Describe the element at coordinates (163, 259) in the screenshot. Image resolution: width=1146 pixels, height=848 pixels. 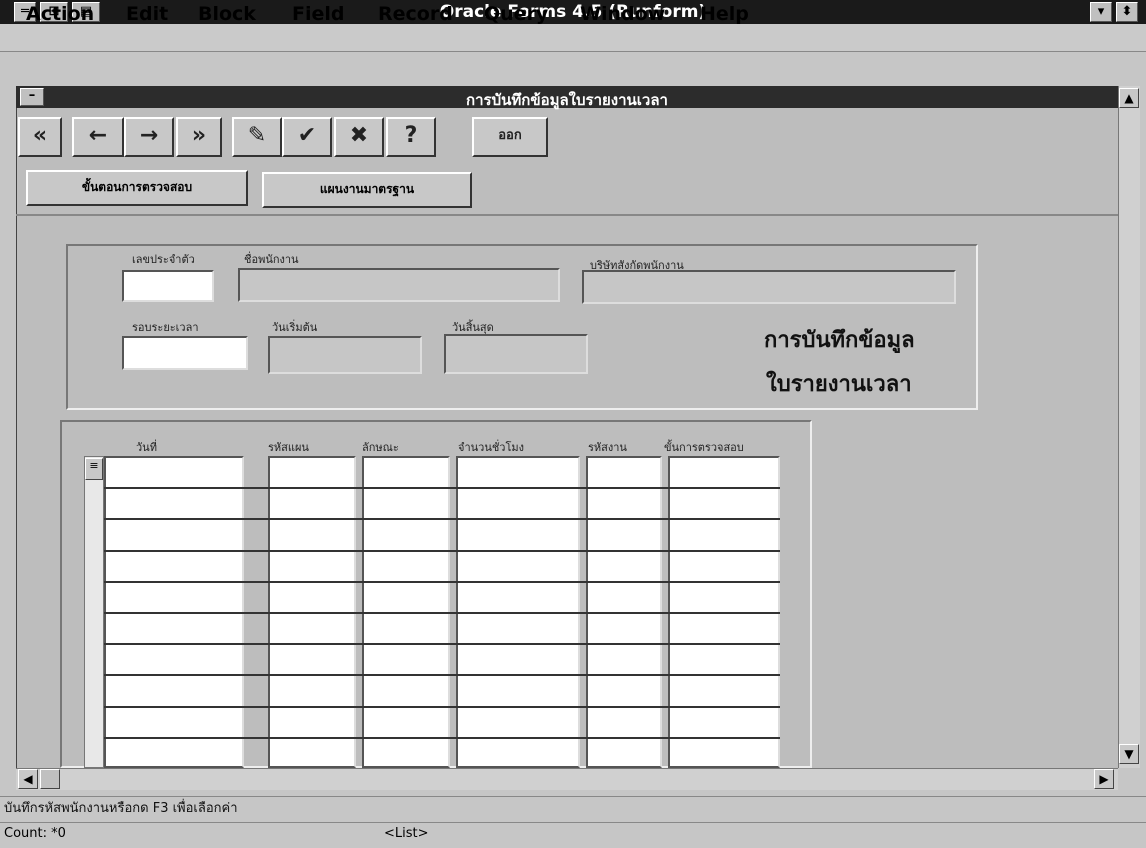
I see `id-label: เลขประจำตัว` at that location.